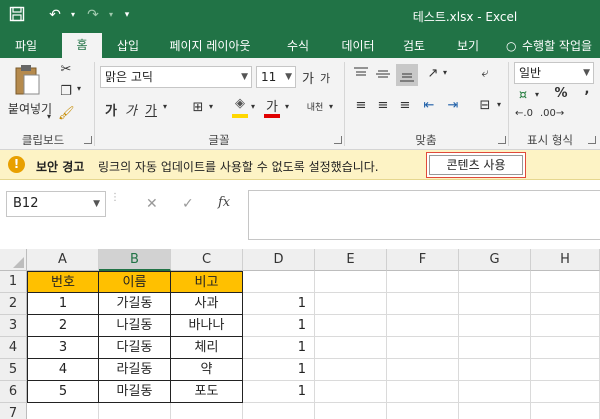 The width and height of the screenshot is (600, 419). I want to click on align-right-icon: ≡, so click(405, 105).